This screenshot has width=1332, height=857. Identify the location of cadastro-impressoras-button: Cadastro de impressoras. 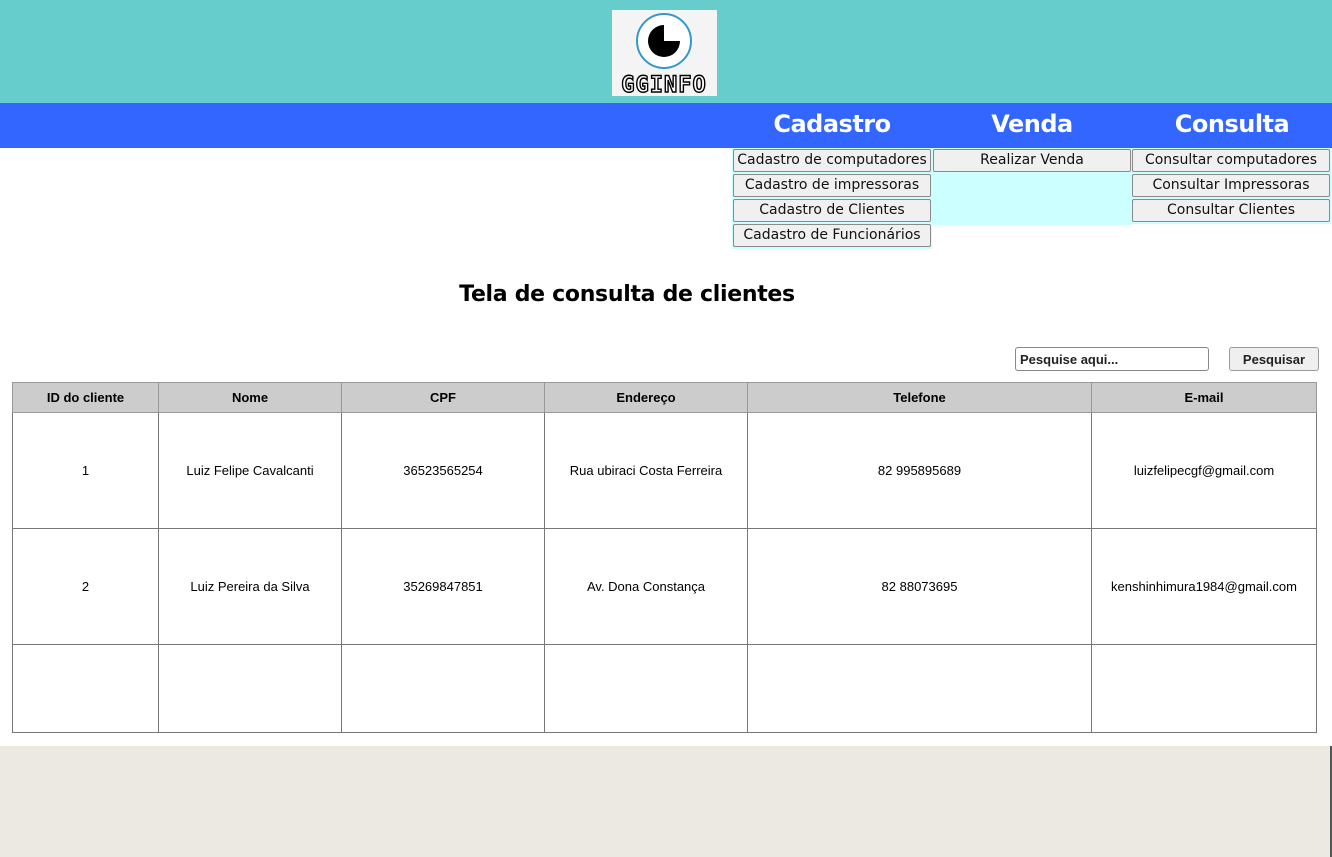
(832, 185).